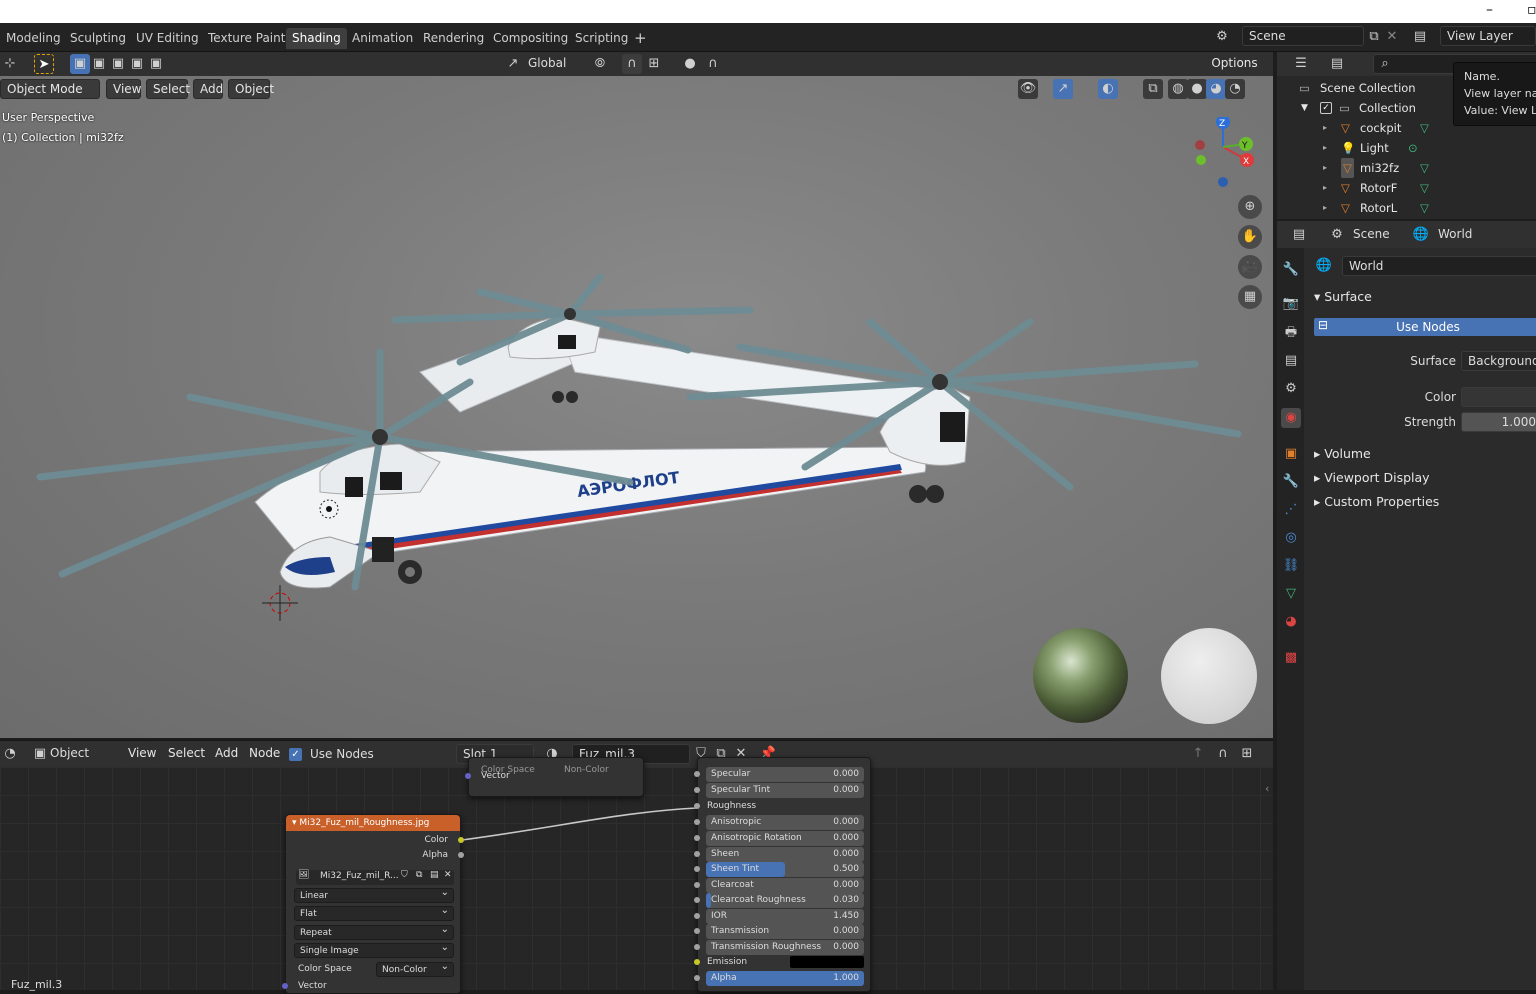 The height and width of the screenshot is (994, 1536). Describe the element at coordinates (1337, 64) in the screenshot. I see `display-mode-icon: ▤` at that location.